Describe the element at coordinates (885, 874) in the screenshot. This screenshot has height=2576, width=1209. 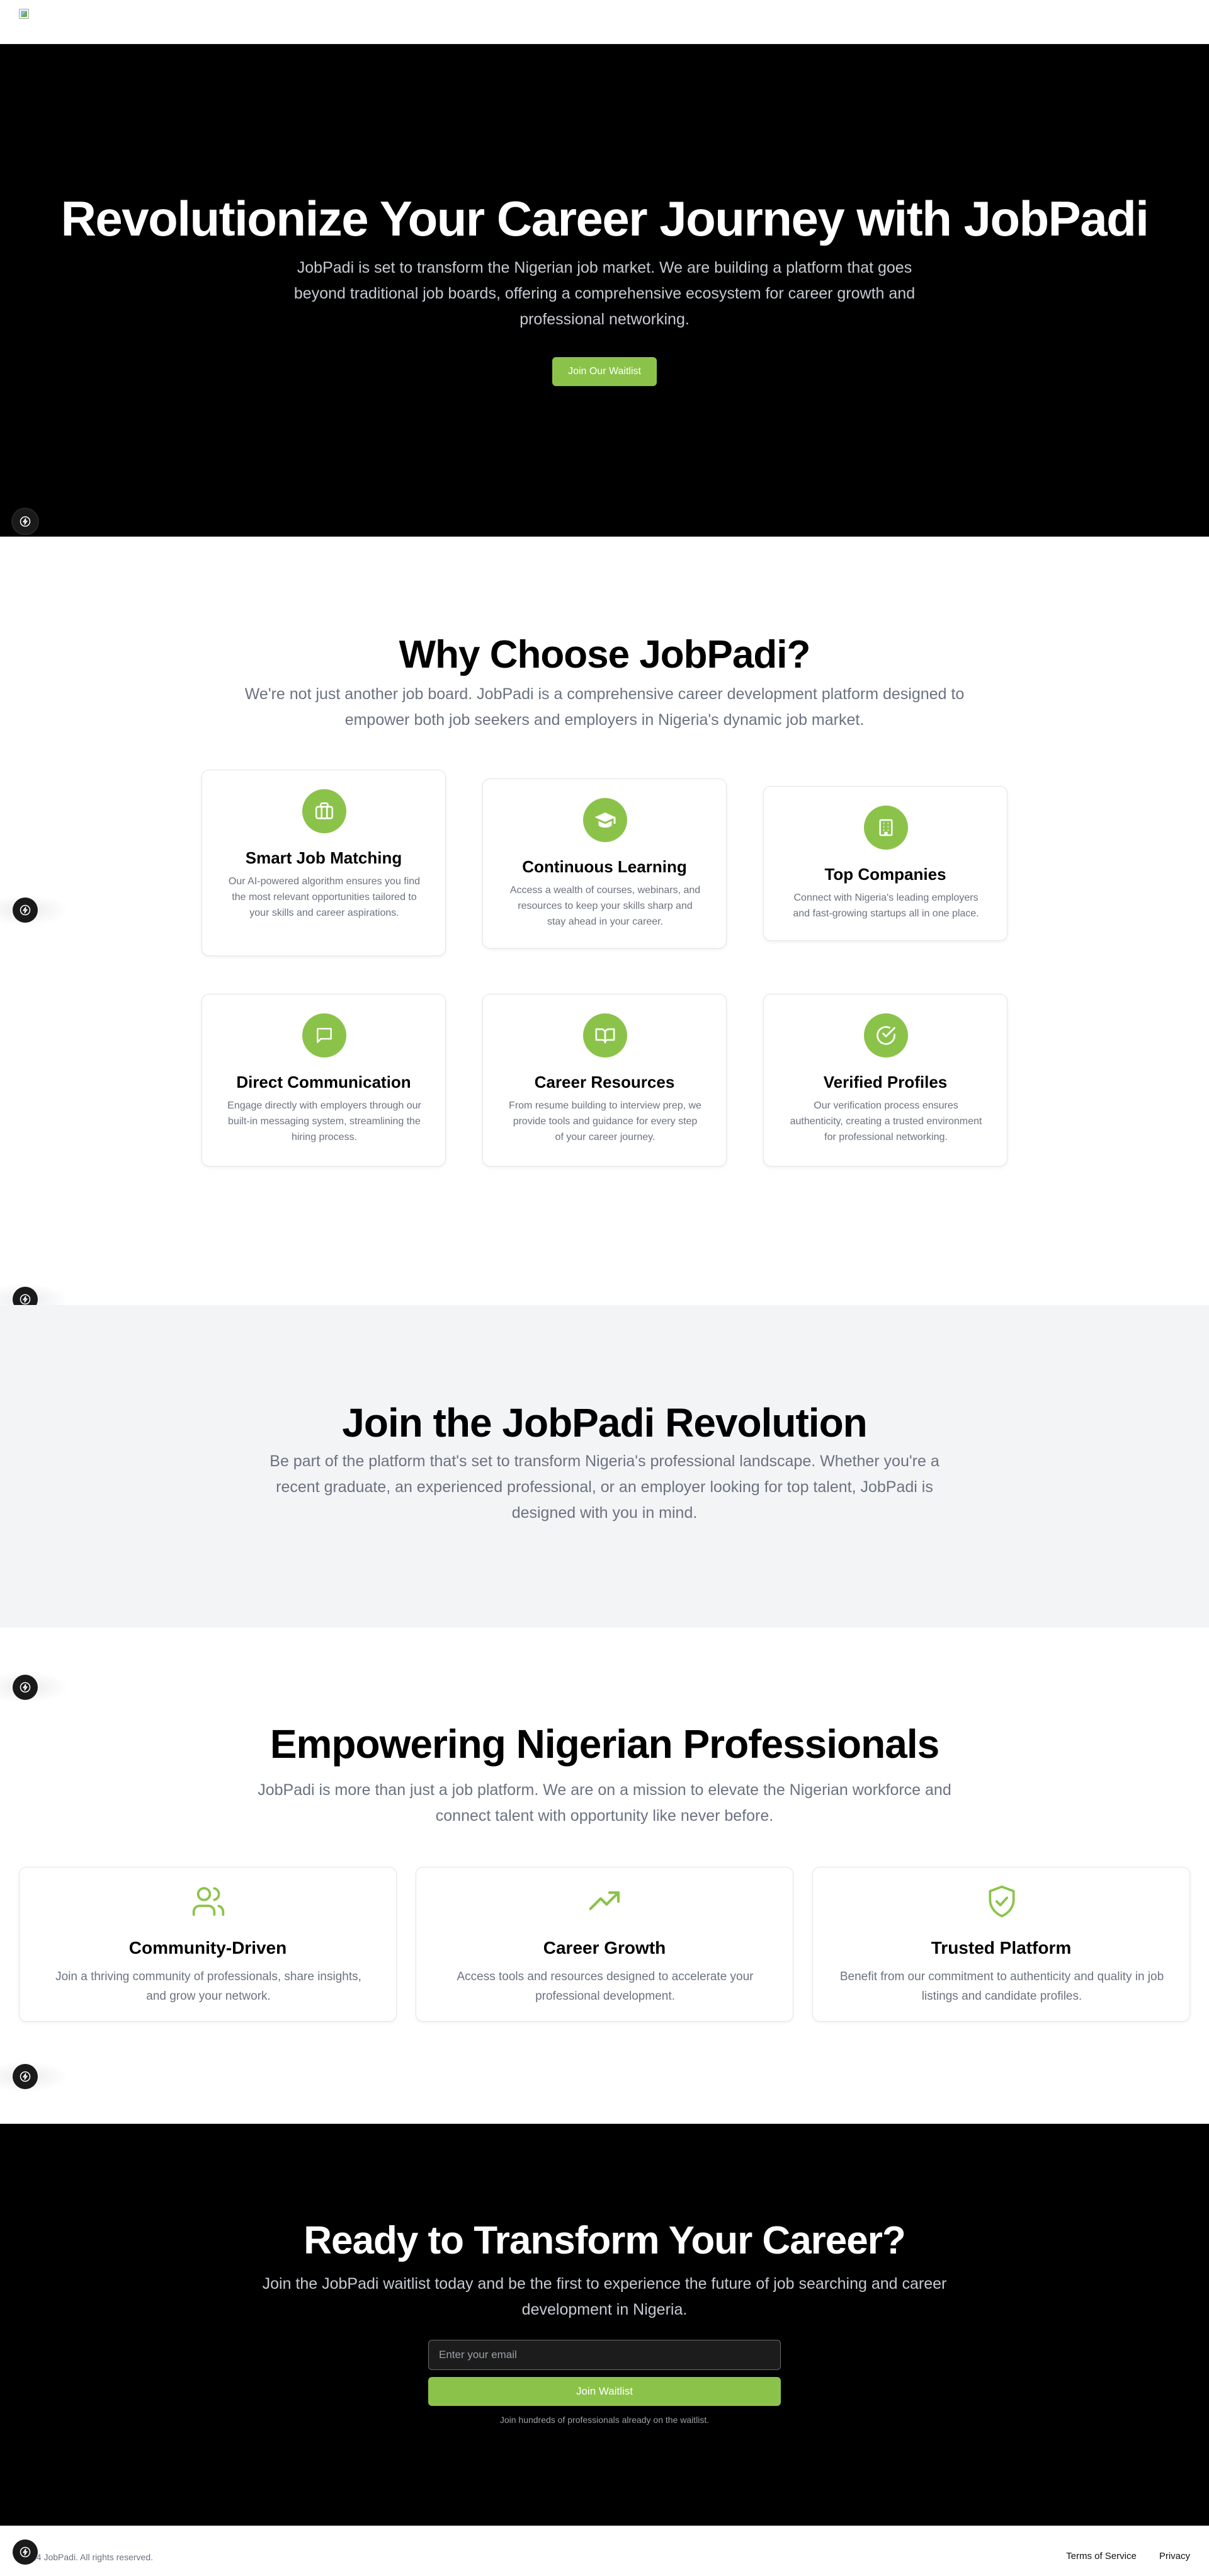
I see `feature-title: Top Companies` at that location.